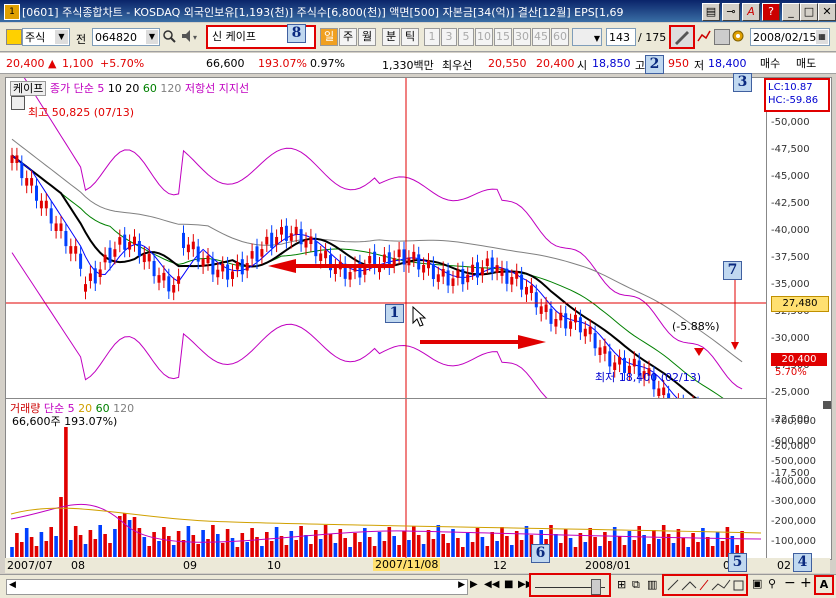 This screenshot has height=598, width=836. Describe the element at coordinates (12, 585) in the screenshot. I see `scroll-left-icon: ◀` at that location.